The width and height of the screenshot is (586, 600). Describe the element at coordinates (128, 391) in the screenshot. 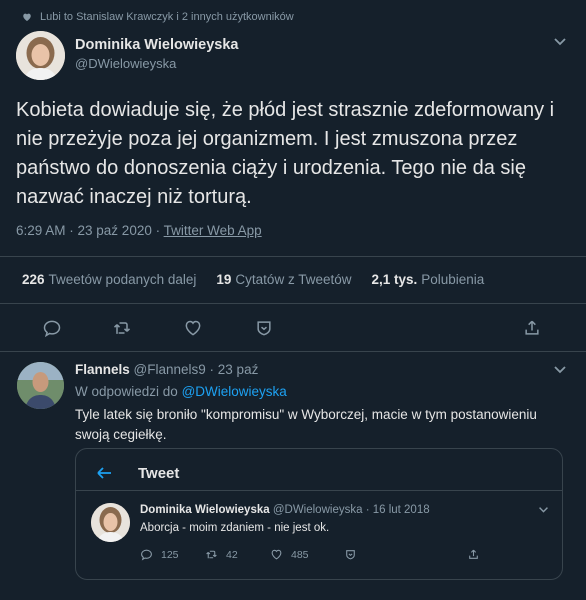

I see `reply-to-prefix: W odpowiedzi do` at that location.